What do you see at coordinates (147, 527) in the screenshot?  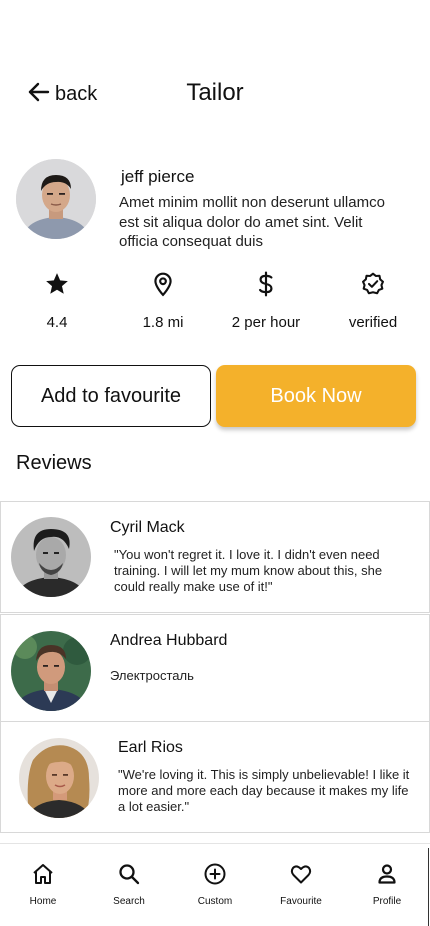 I see `review-author: Cyril Mack` at bounding box center [147, 527].